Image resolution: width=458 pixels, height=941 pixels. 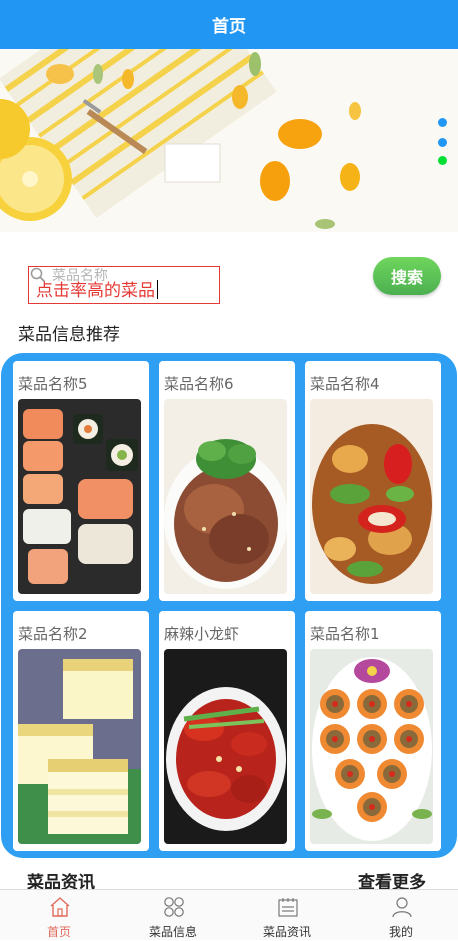 I want to click on stir-fry-pepper-photo, so click(x=371, y=496).